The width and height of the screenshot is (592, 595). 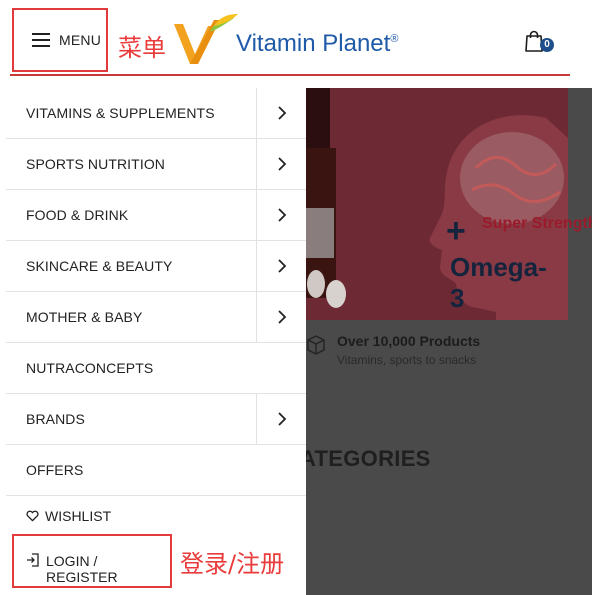 What do you see at coordinates (90, 368) in the screenshot?
I see `menu-item-label: NUTRACONCEPTS` at bounding box center [90, 368].